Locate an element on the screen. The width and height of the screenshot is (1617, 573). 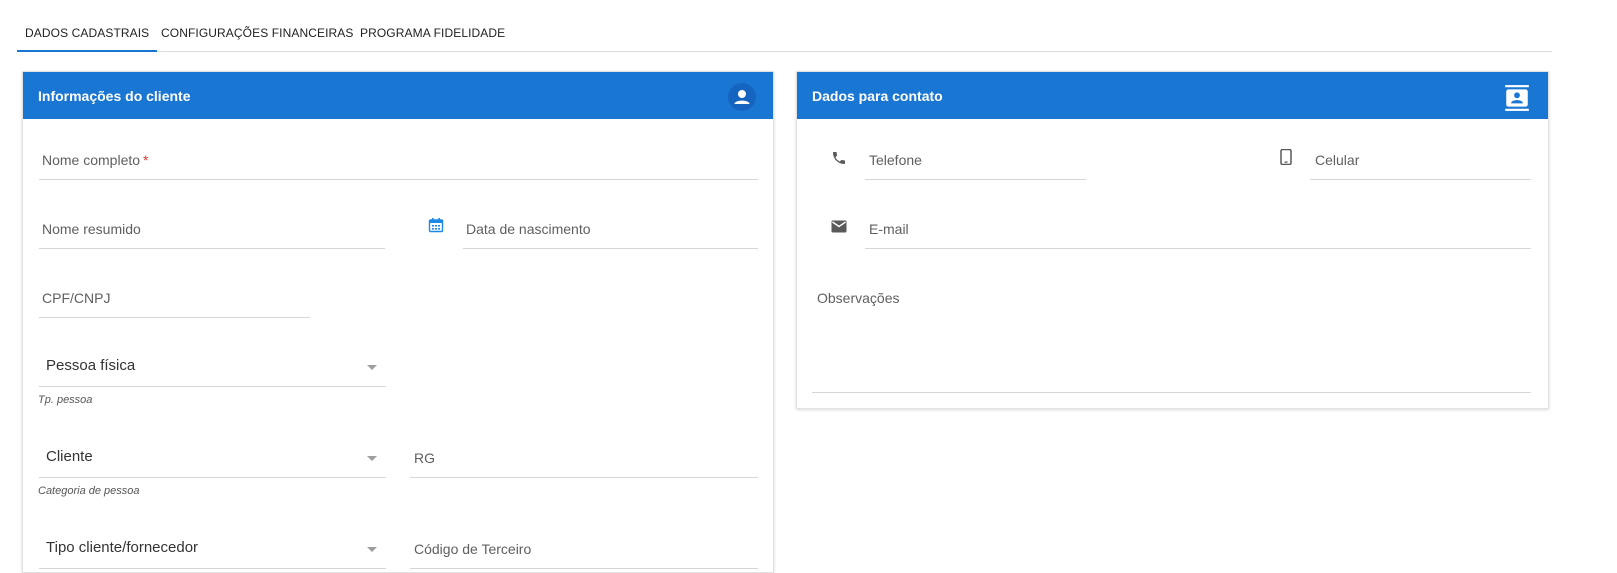
tab-dados-cadastrais: DADOS CADASTRAIS is located at coordinates (87, 35).